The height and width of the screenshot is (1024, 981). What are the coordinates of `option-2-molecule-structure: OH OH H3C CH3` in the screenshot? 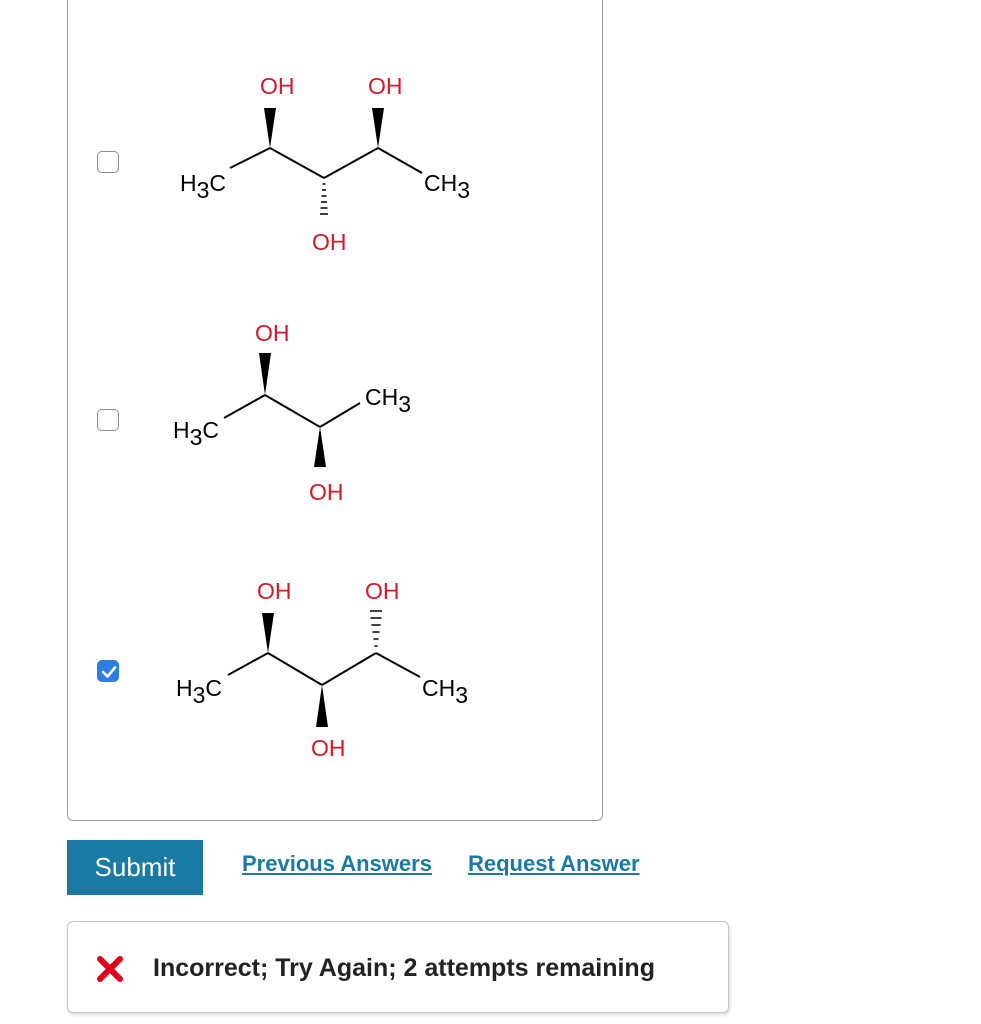 It's located at (292, 412).